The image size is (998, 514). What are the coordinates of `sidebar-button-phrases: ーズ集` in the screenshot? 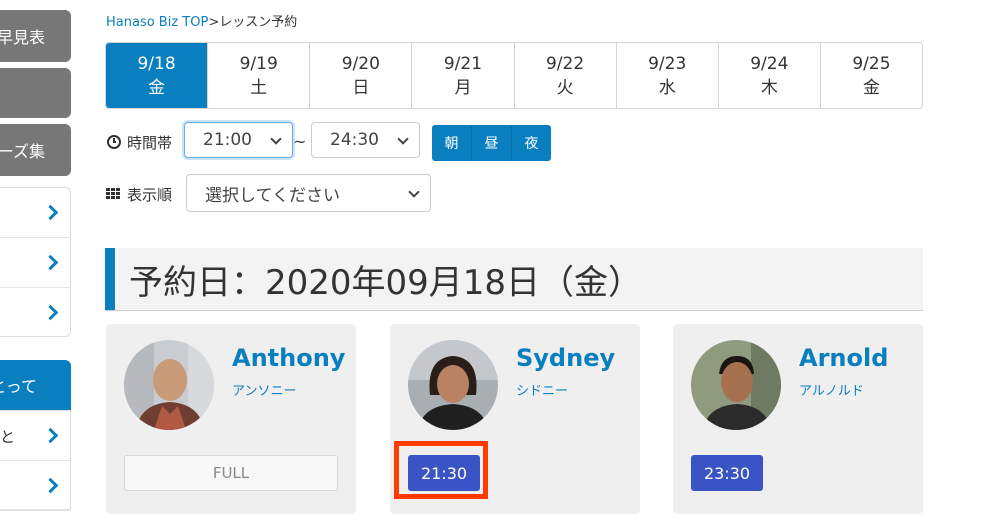 It's located at (35, 150).